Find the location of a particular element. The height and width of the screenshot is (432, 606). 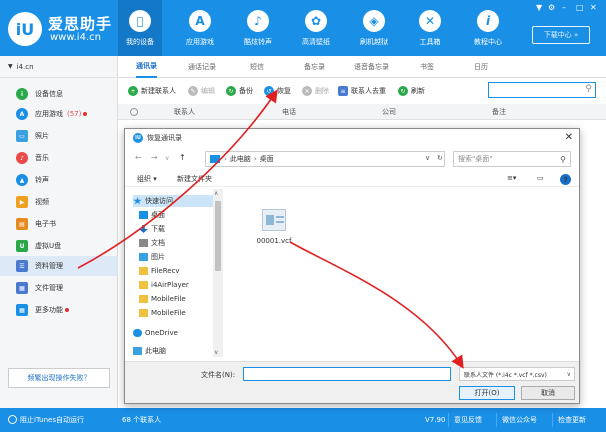

sidebar-item-data-management: ☰ 资料管理 is located at coordinates (59, 266).